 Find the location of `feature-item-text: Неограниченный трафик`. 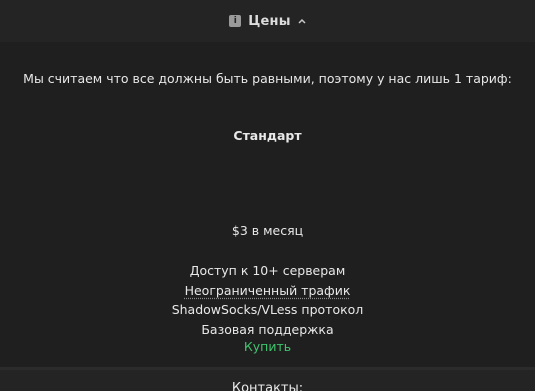

feature-item-text: Неограниченный трафик is located at coordinates (267, 290).